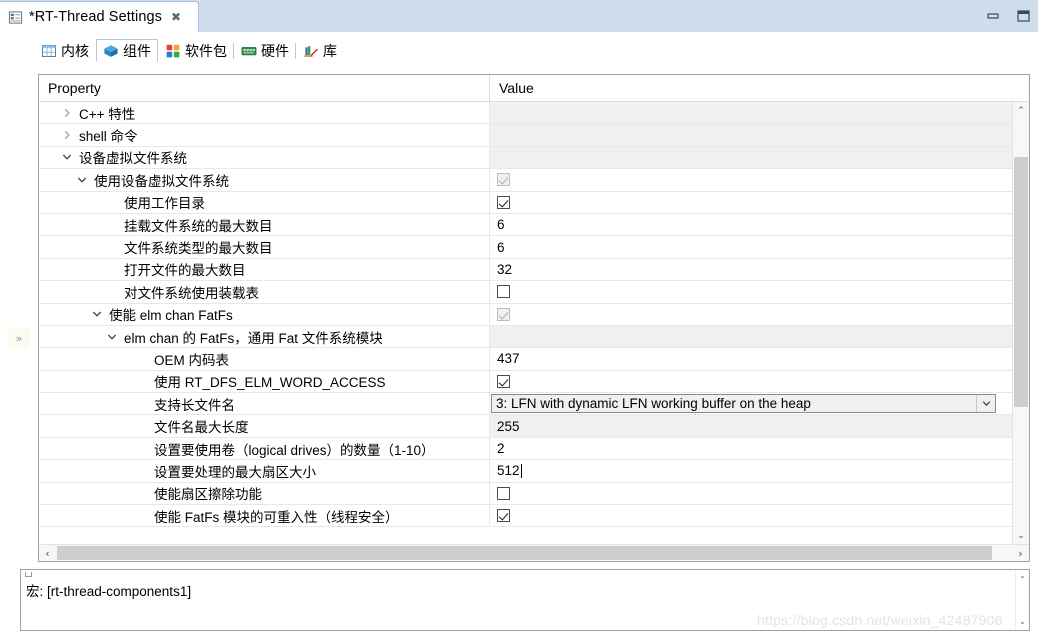  I want to click on table-row: 设置要使用卷（logical drives）的数量（1-10） 2, so click(525, 449).